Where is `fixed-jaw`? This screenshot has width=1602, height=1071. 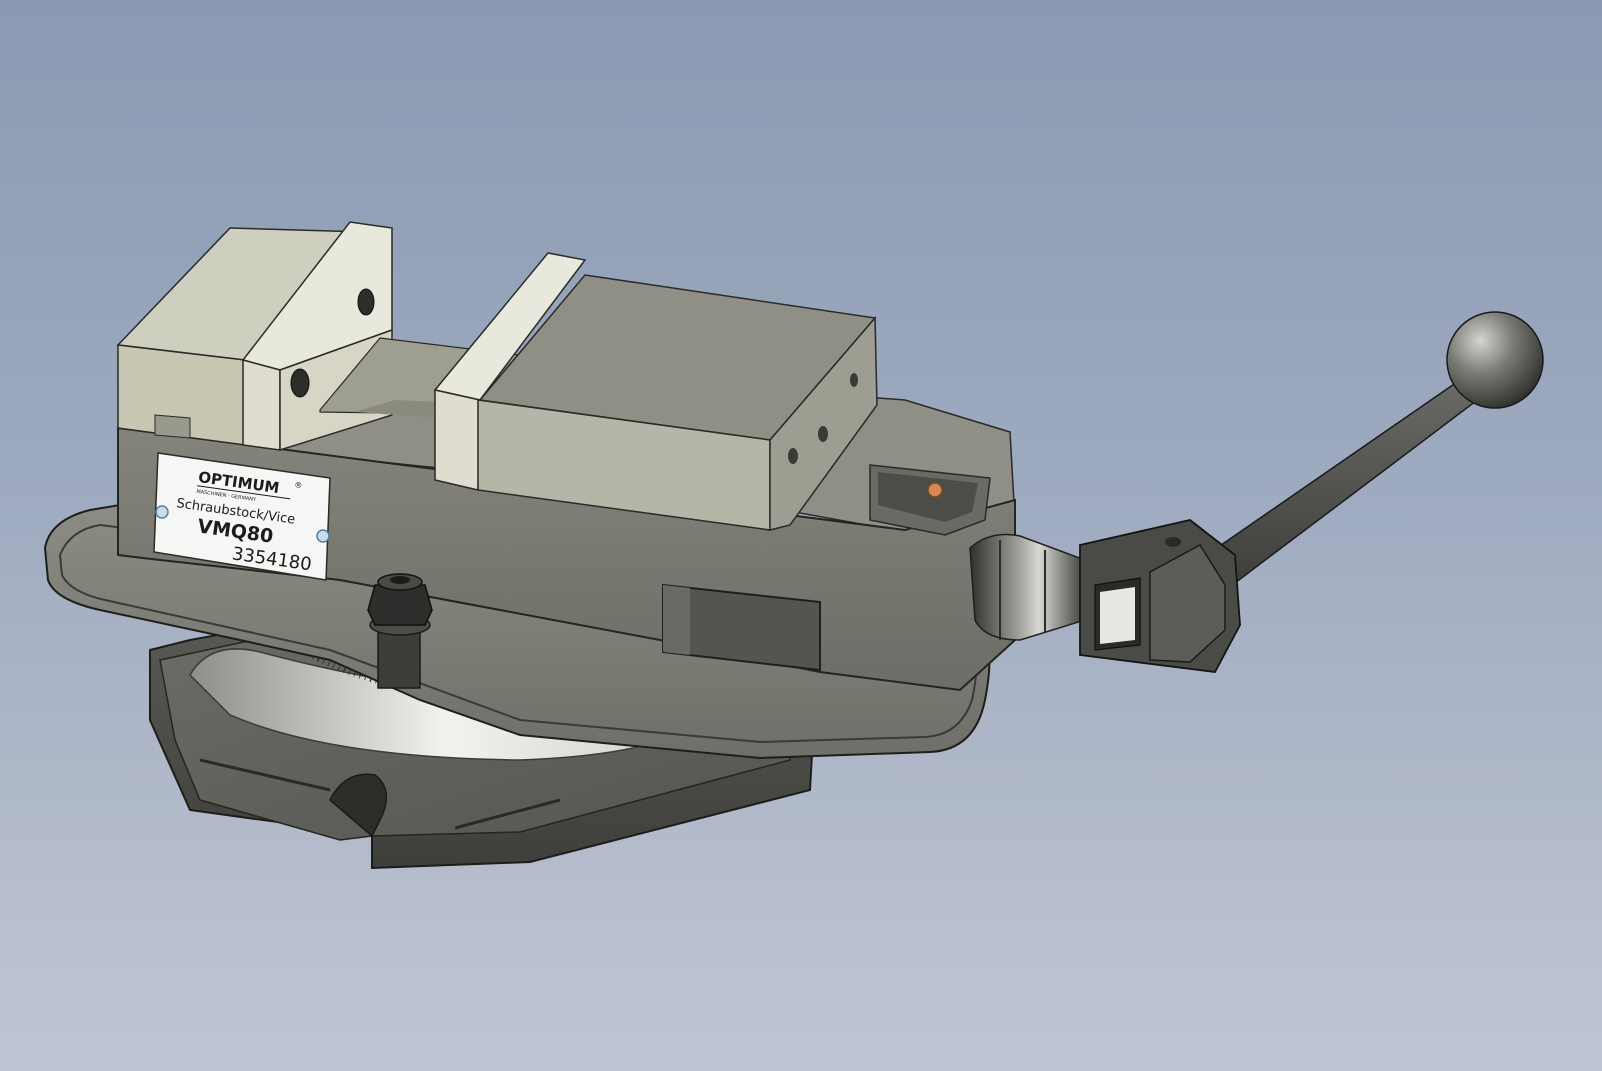 fixed-jaw is located at coordinates (254, 336).